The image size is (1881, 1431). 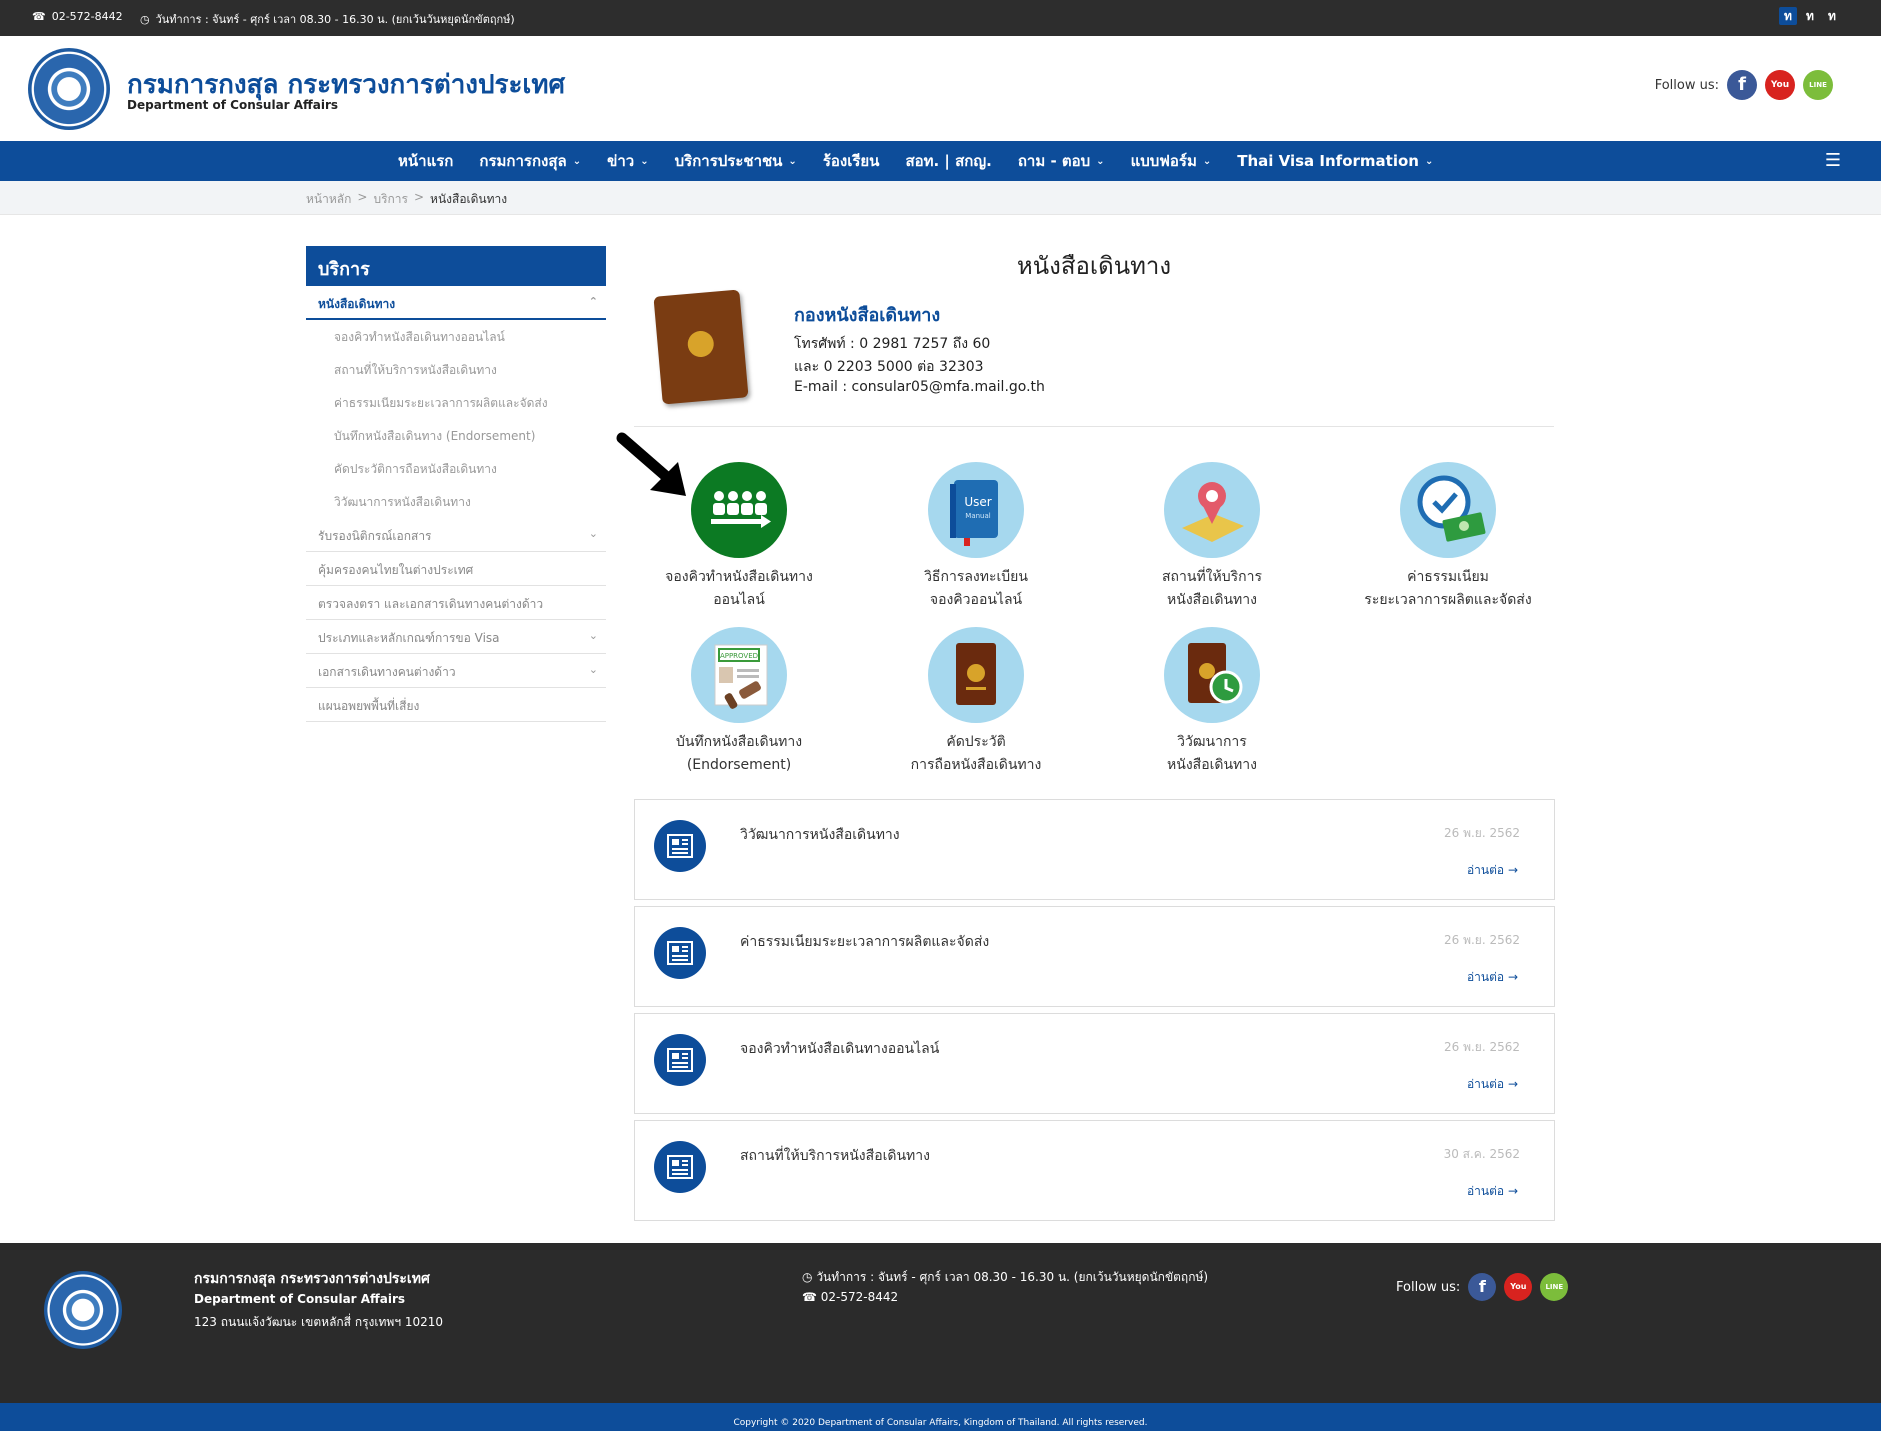 What do you see at coordinates (1448, 510) in the screenshot?
I see `fee-clock-money-icon` at bounding box center [1448, 510].